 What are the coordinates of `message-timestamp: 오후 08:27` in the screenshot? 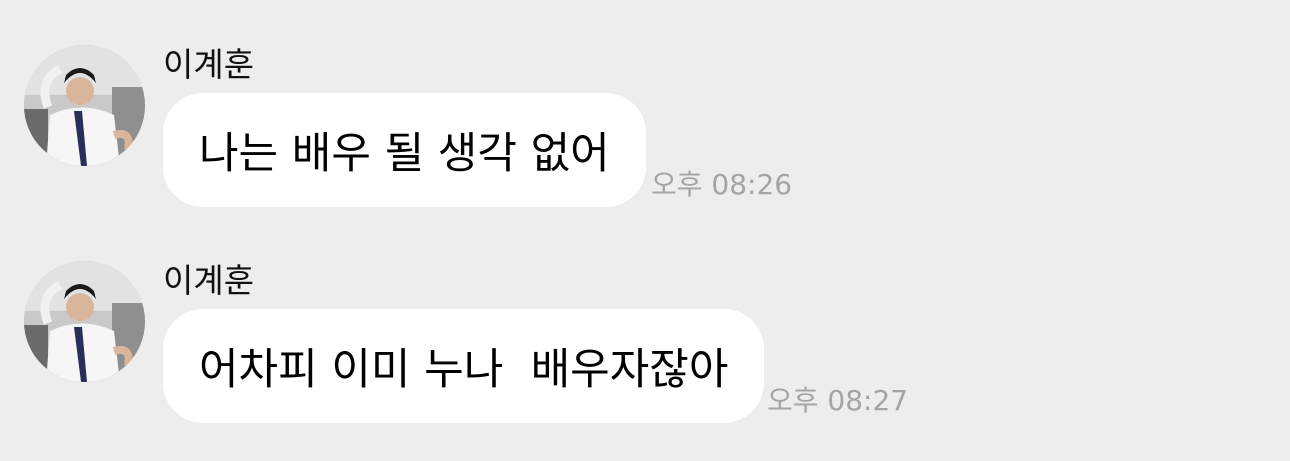 It's located at (838, 400).